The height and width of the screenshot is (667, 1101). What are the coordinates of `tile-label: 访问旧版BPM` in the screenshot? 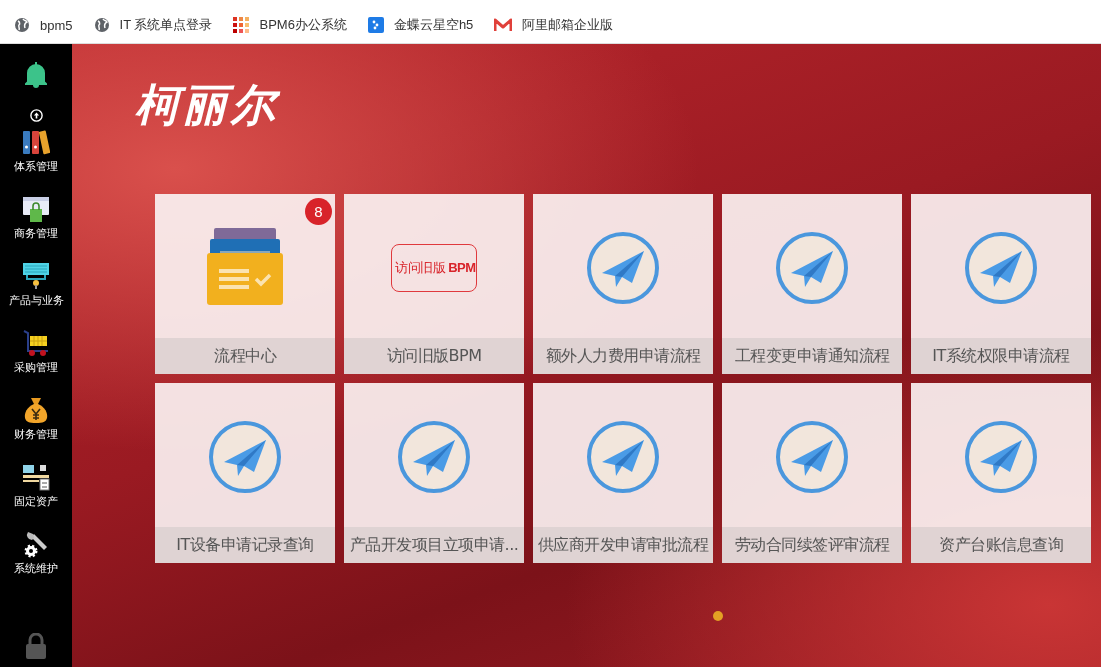 It's located at (434, 356).